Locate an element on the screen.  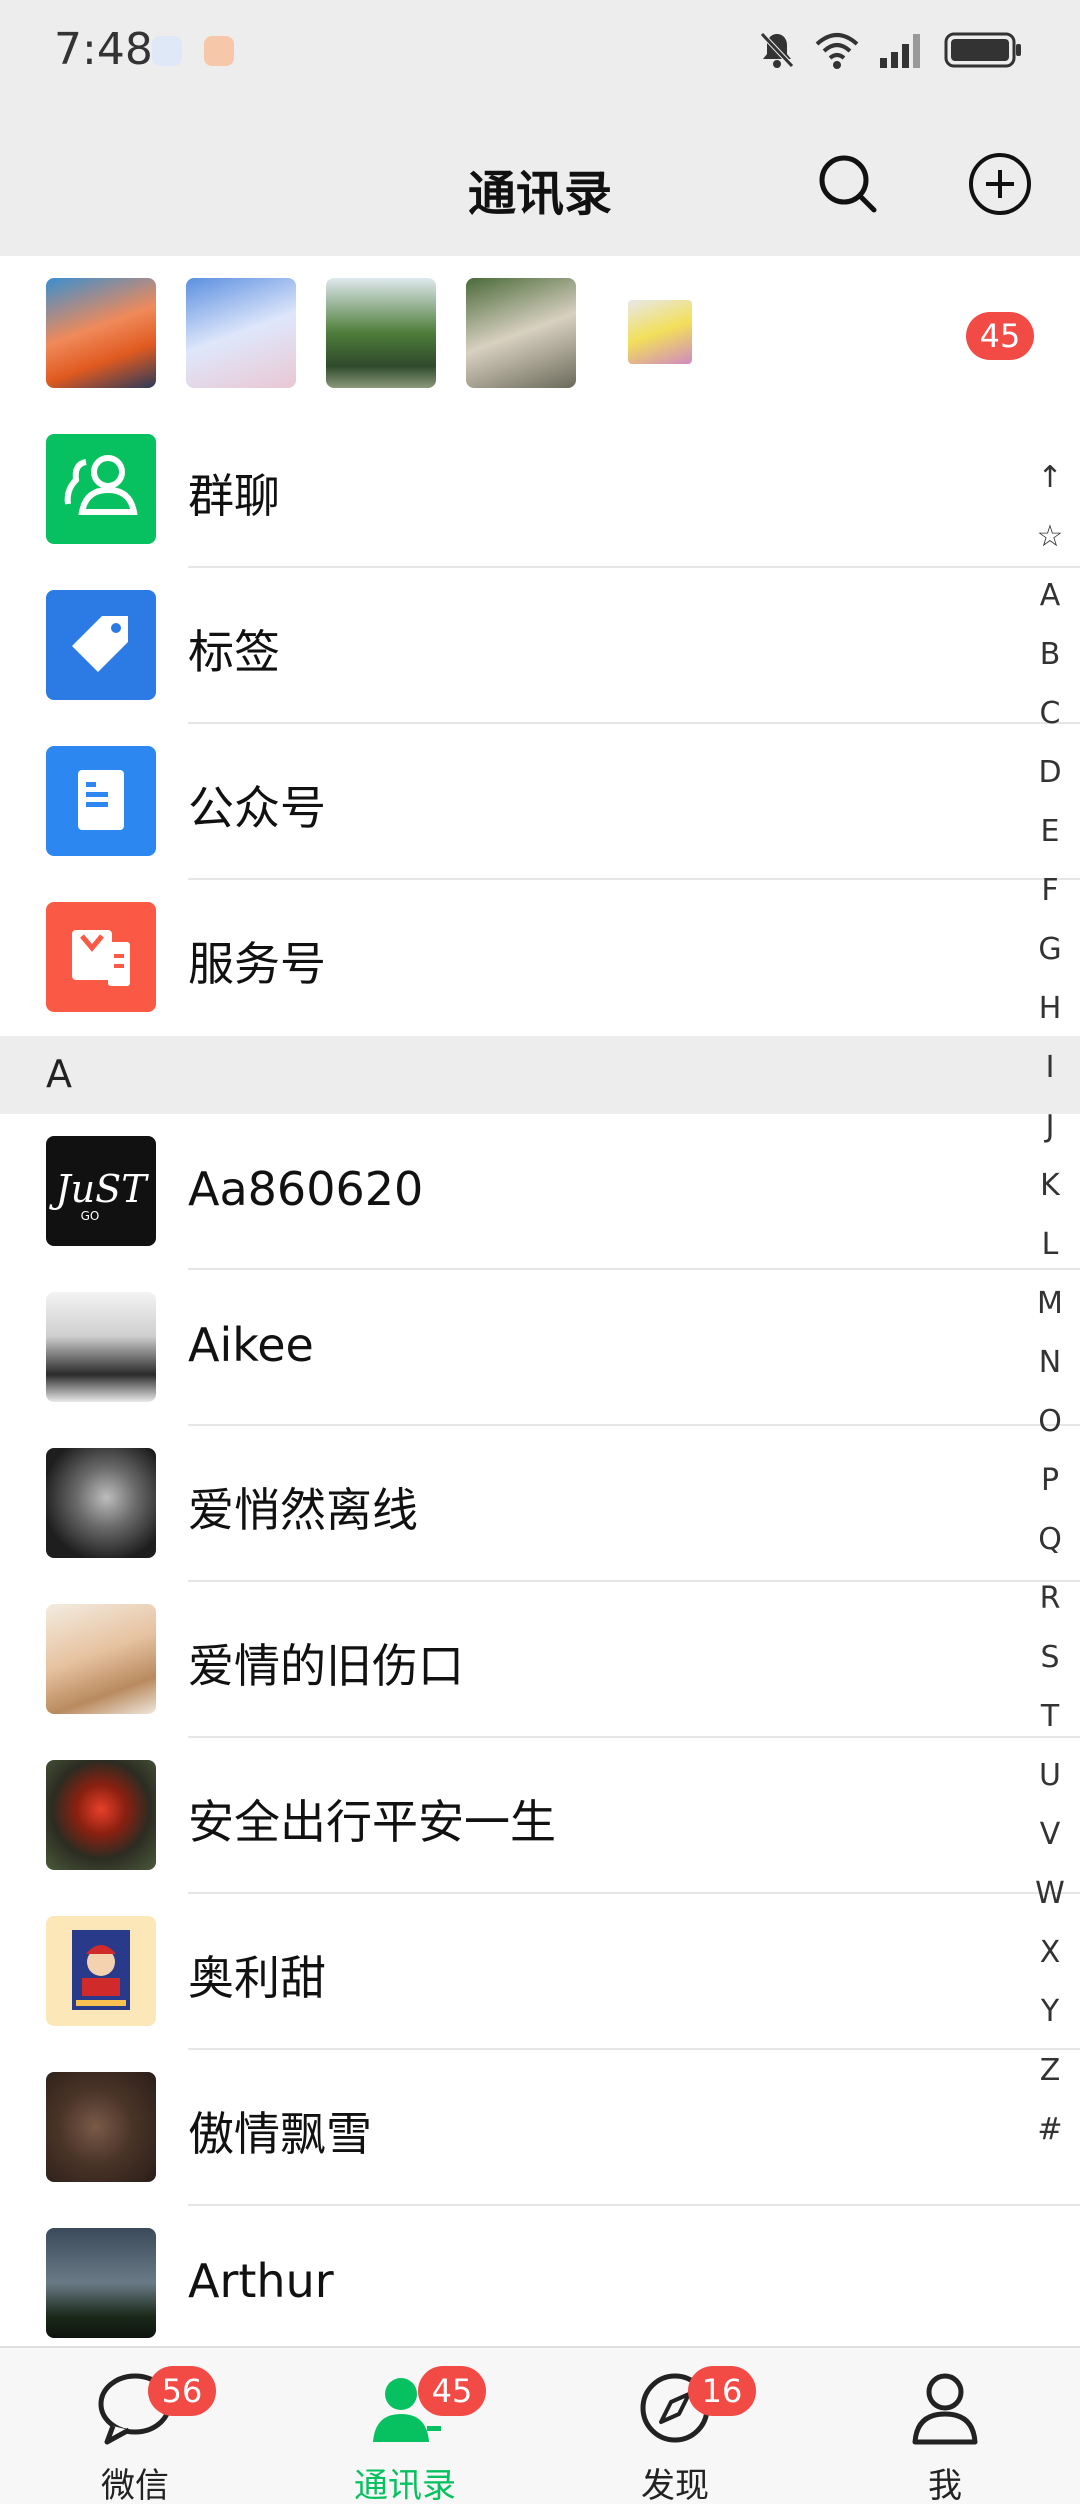
section-header: A is located at coordinates (540, 1075).